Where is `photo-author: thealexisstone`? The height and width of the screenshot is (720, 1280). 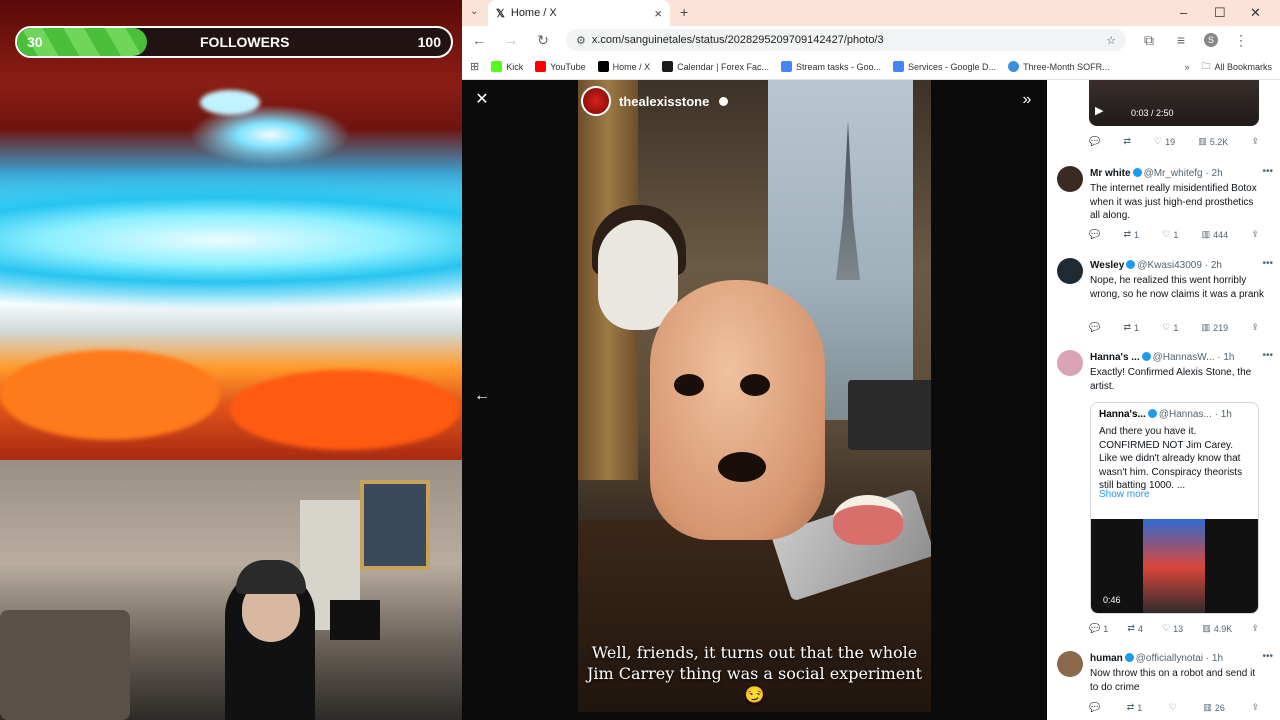
photo-author: thealexisstone is located at coordinates (655, 101).